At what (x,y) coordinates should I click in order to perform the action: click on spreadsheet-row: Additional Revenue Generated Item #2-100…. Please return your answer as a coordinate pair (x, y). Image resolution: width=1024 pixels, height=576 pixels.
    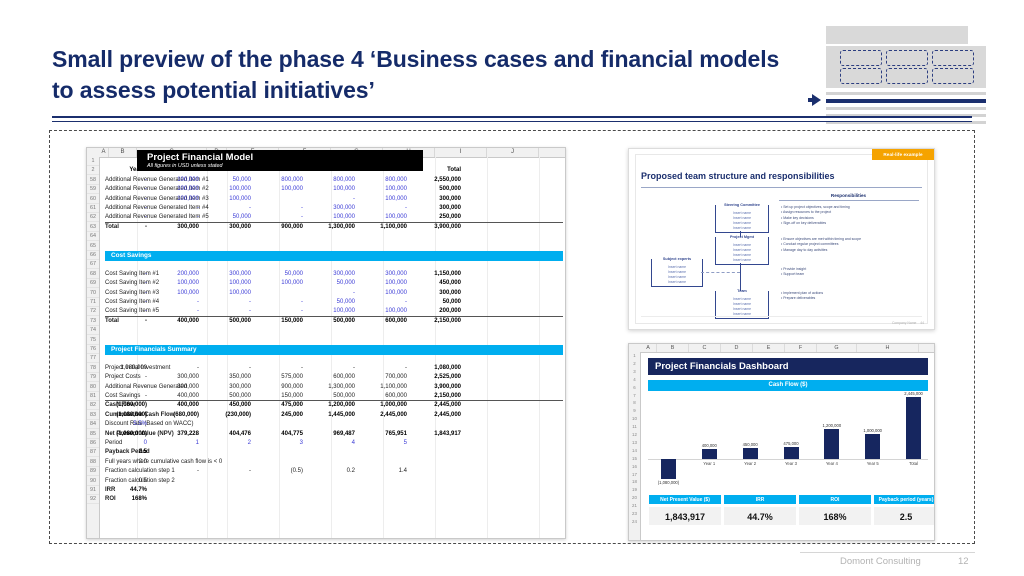
    Looking at the image, I should click on (332, 189).